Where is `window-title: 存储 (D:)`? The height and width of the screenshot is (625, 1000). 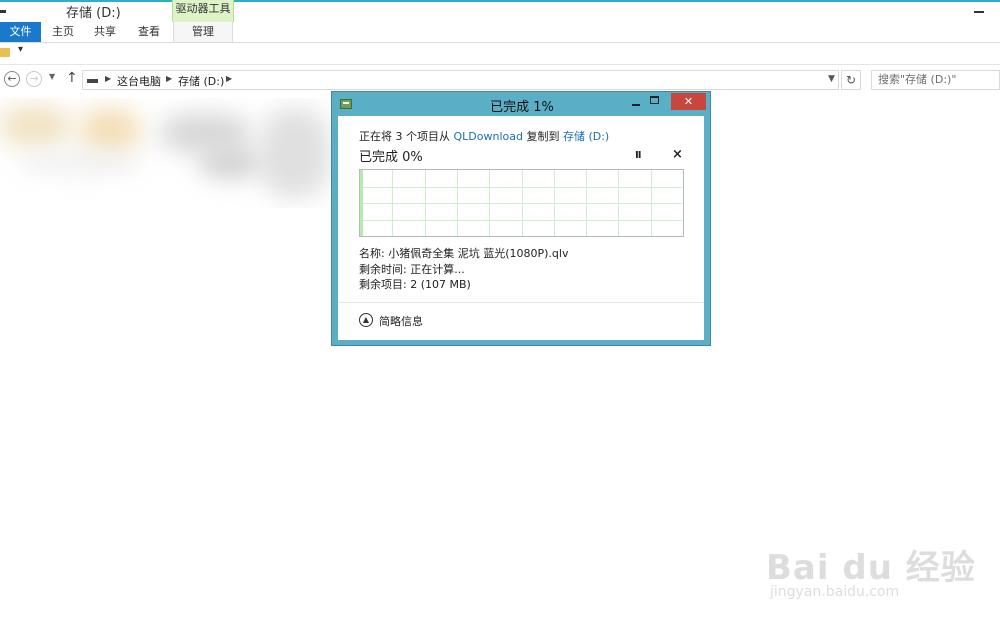
window-title: 存储 (D:) is located at coordinates (93, 13).